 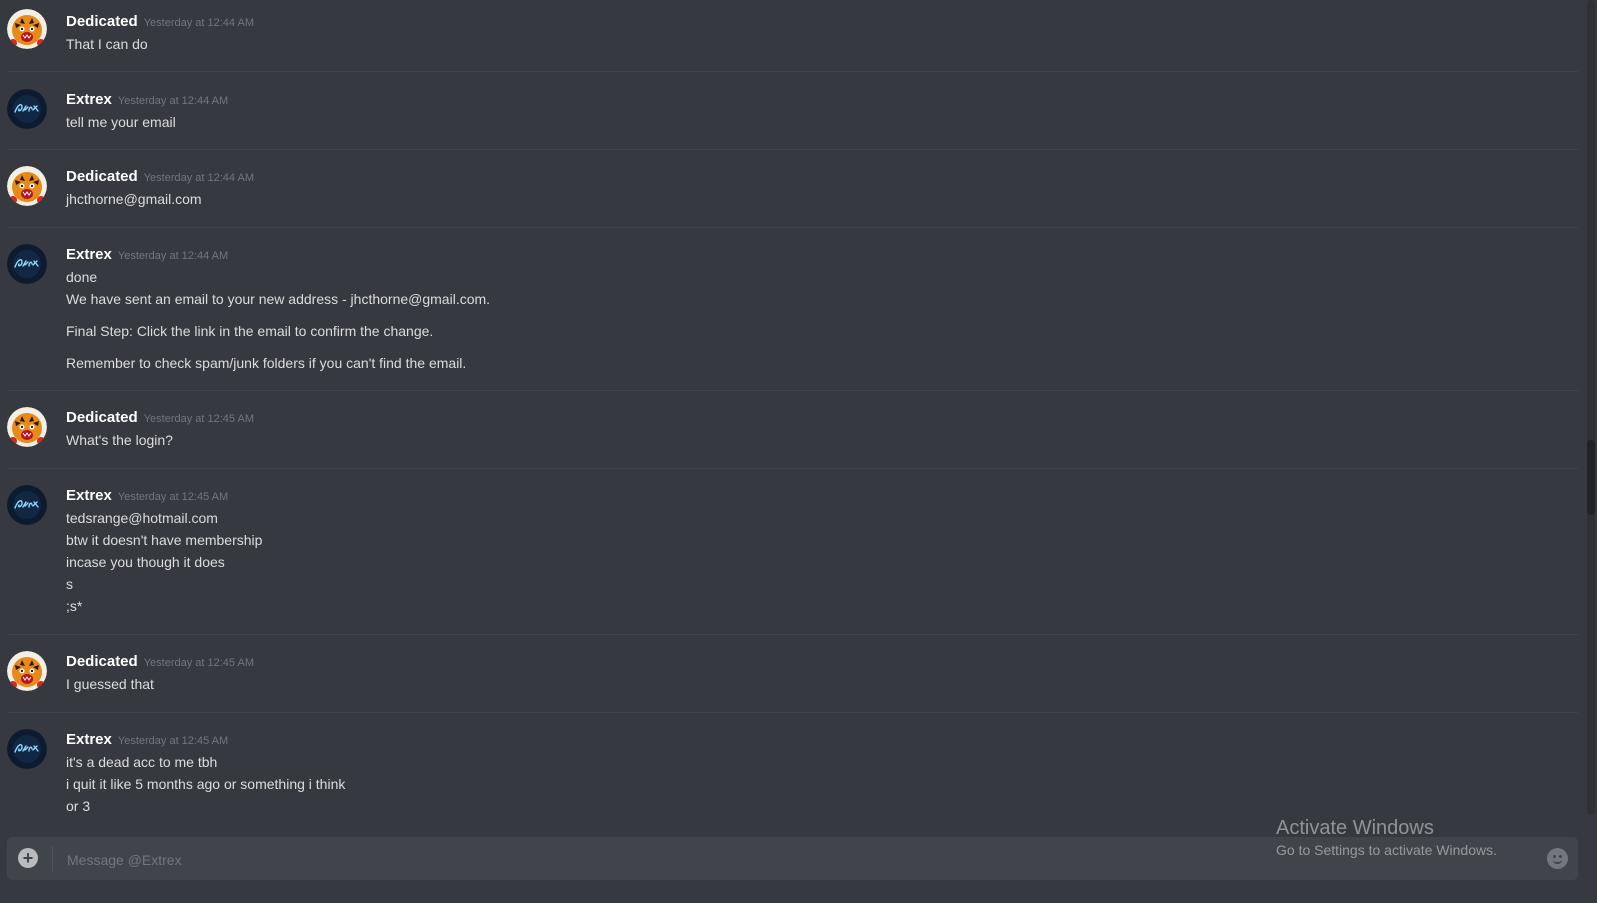 I want to click on emoji-smiley-icon, so click(x=1557, y=858).